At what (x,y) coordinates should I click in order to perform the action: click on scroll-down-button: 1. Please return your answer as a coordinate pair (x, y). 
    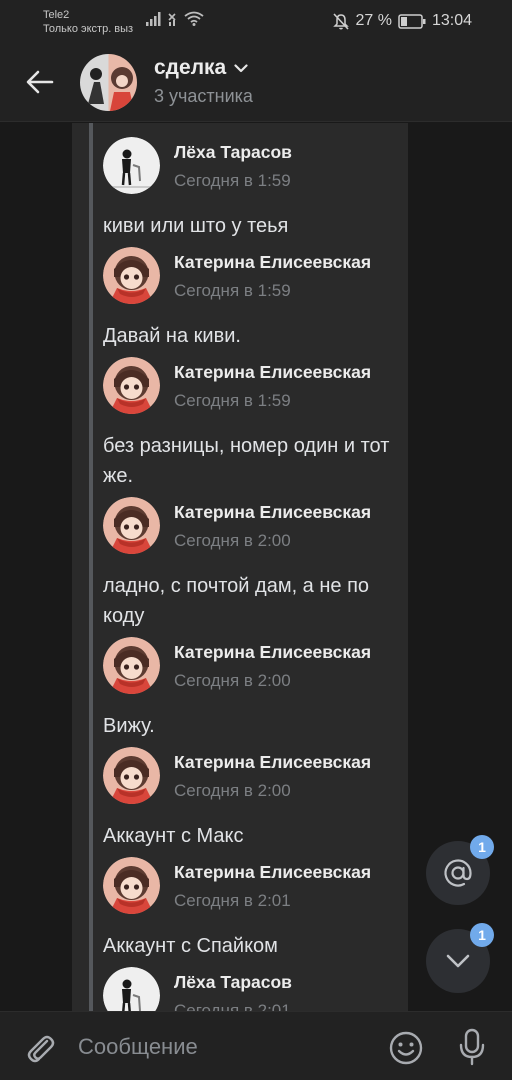
    Looking at the image, I should click on (460, 958).